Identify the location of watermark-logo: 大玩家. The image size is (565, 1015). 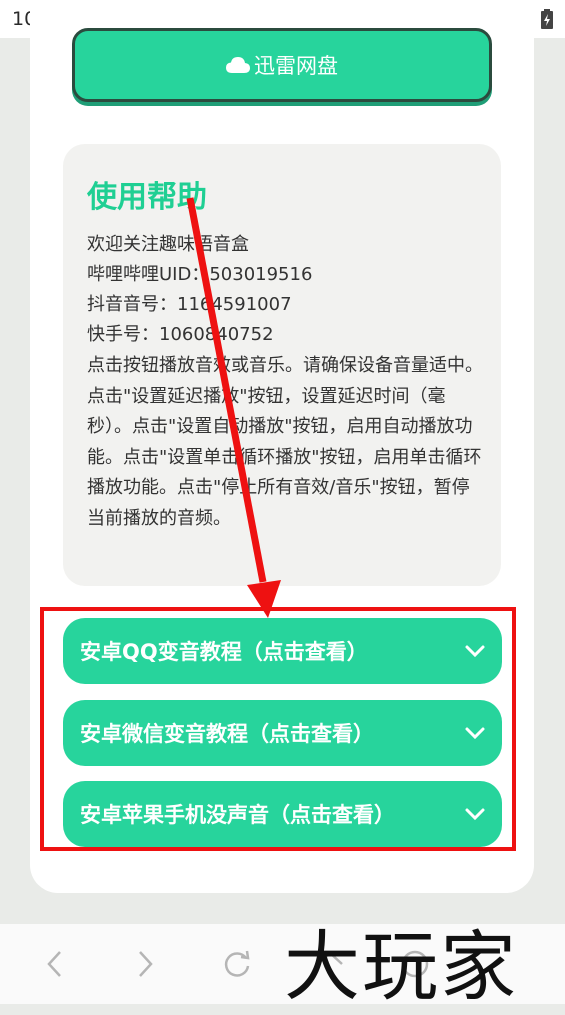
(401, 966).